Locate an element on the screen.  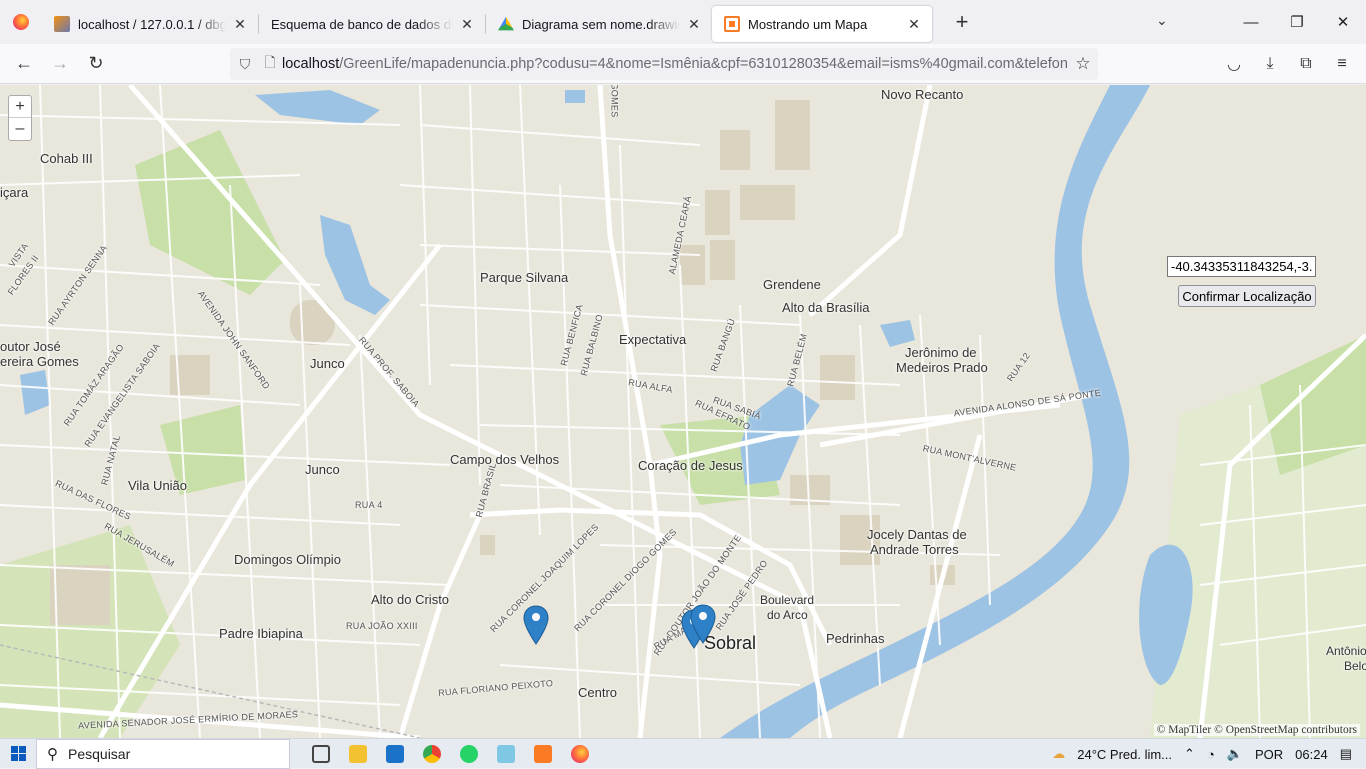
place-label: Vila União is located at coordinates (158, 485).